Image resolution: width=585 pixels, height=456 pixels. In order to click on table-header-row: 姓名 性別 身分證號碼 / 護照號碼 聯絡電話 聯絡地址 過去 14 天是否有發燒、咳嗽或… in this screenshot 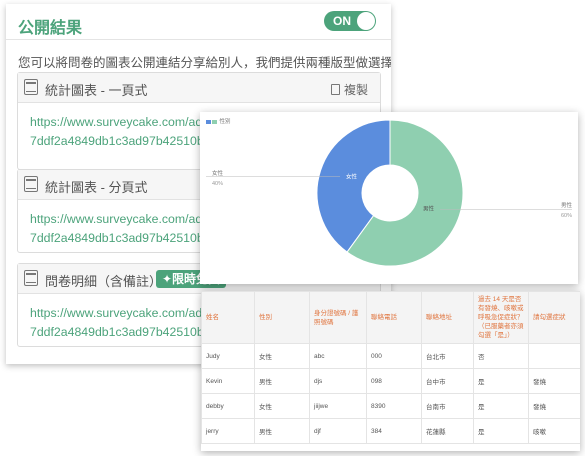, I will do `click(390, 317)`.